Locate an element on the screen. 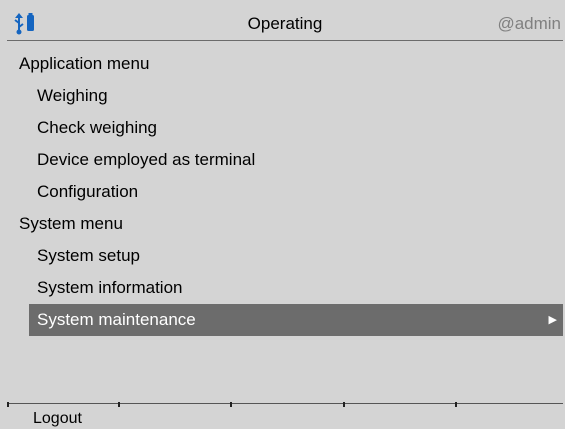 This screenshot has width=565, height=429. menu-item-check-weighing: Check weighing is located at coordinates (285, 128).